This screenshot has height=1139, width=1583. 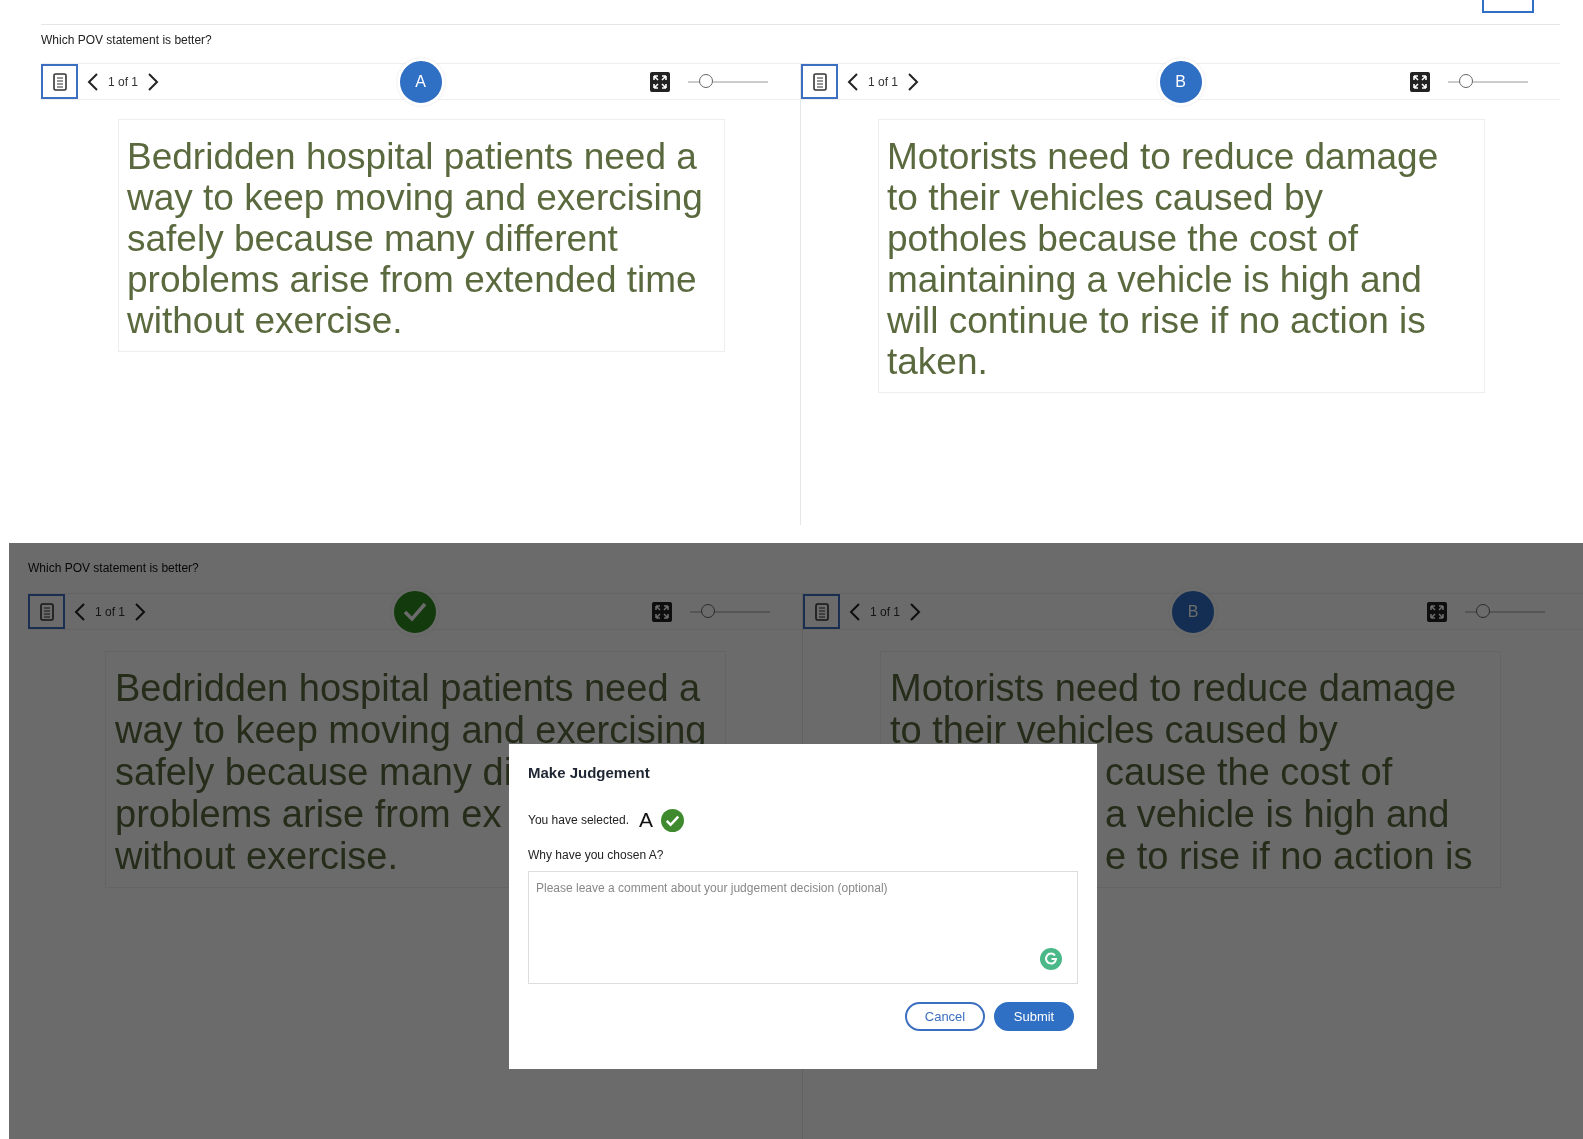 What do you see at coordinates (1508, 6) in the screenshot?
I see `tab-edge` at bounding box center [1508, 6].